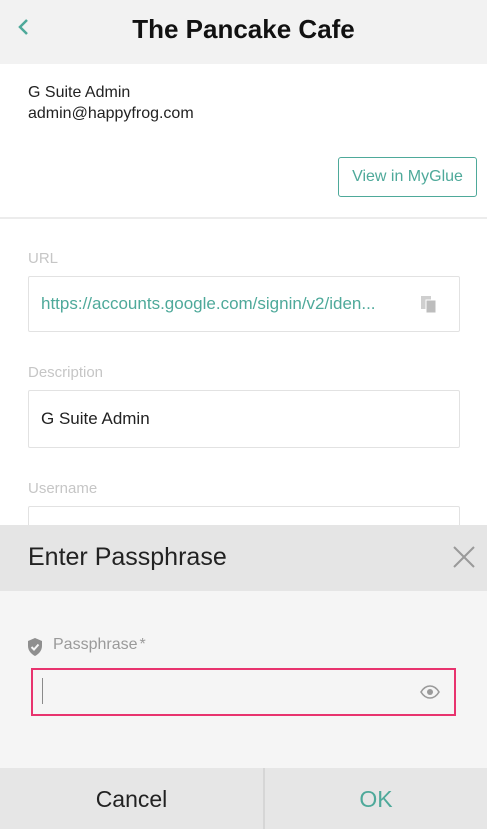 Image resolution: width=487 pixels, height=831 pixels. Describe the element at coordinates (63, 488) in the screenshot. I see `username-label: Username` at that location.